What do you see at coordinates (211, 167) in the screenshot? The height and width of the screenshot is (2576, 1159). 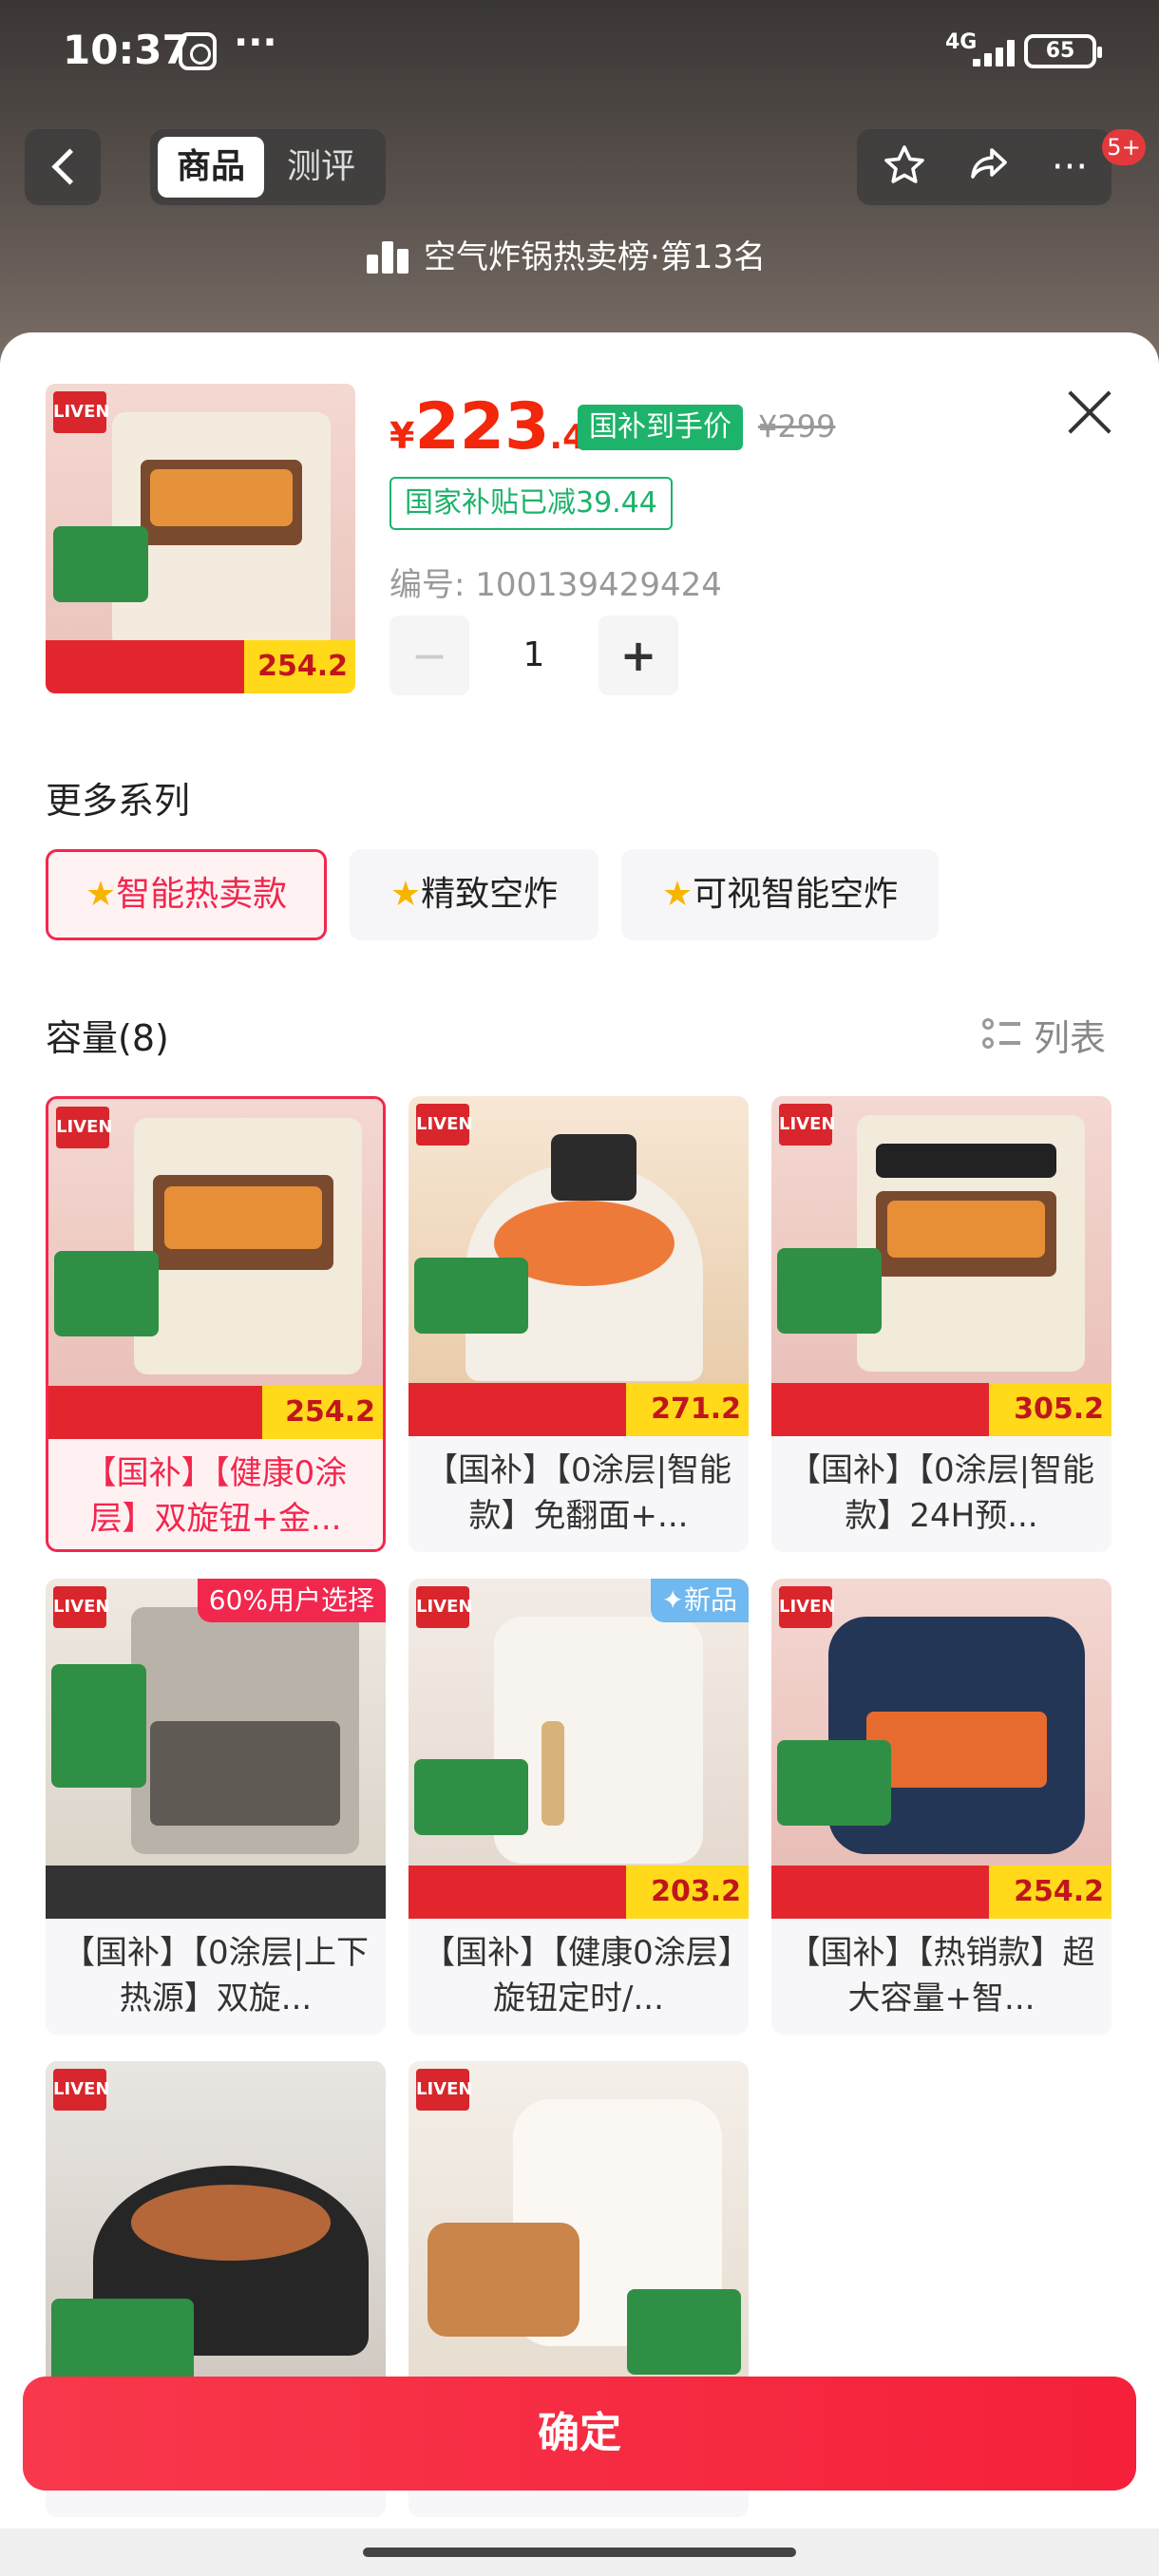 I see `tab-product: 商品` at bounding box center [211, 167].